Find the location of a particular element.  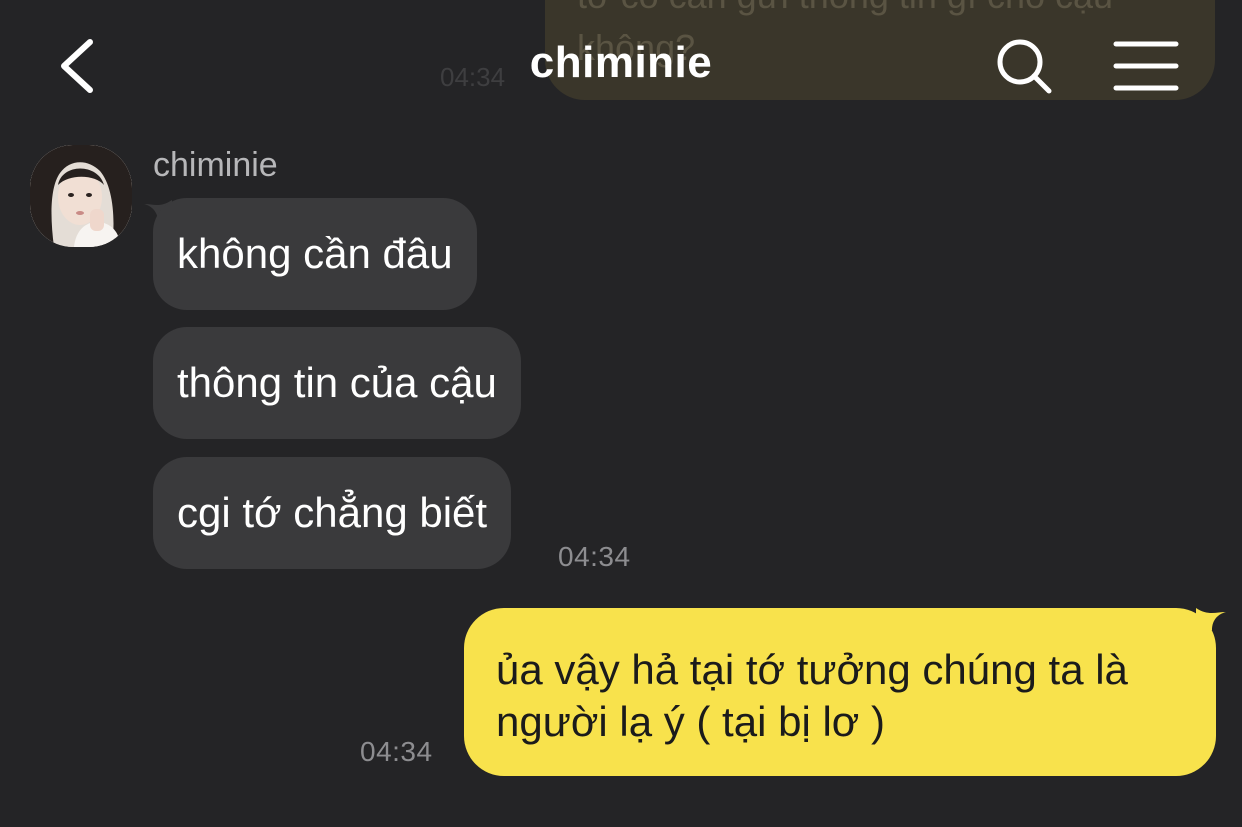

incoming-message-time: 04:34 is located at coordinates (594, 556).